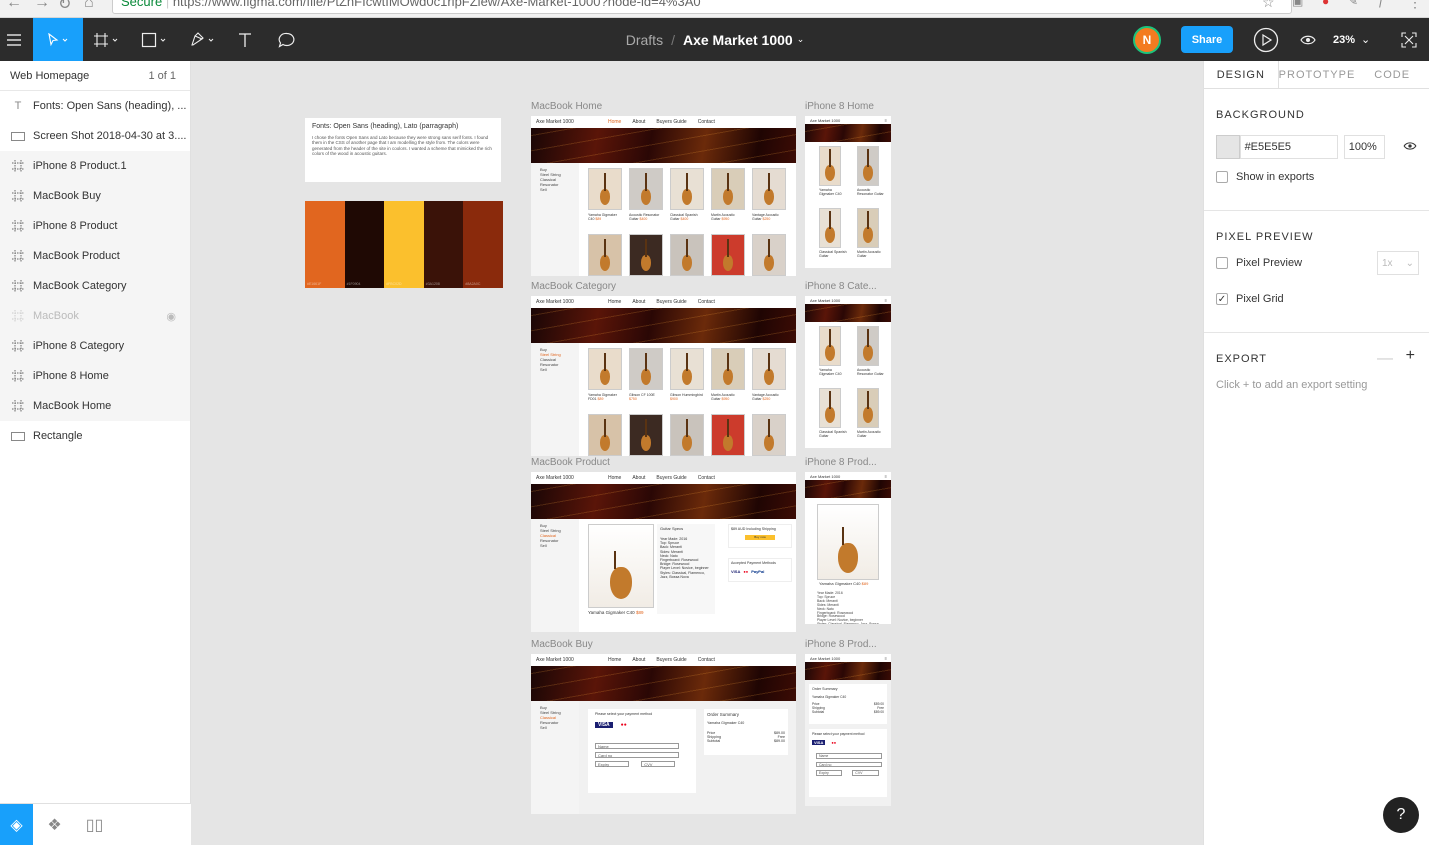 This screenshot has height=845, width=1429. Describe the element at coordinates (615, 478) in the screenshot. I see `nav-home: Home` at that location.